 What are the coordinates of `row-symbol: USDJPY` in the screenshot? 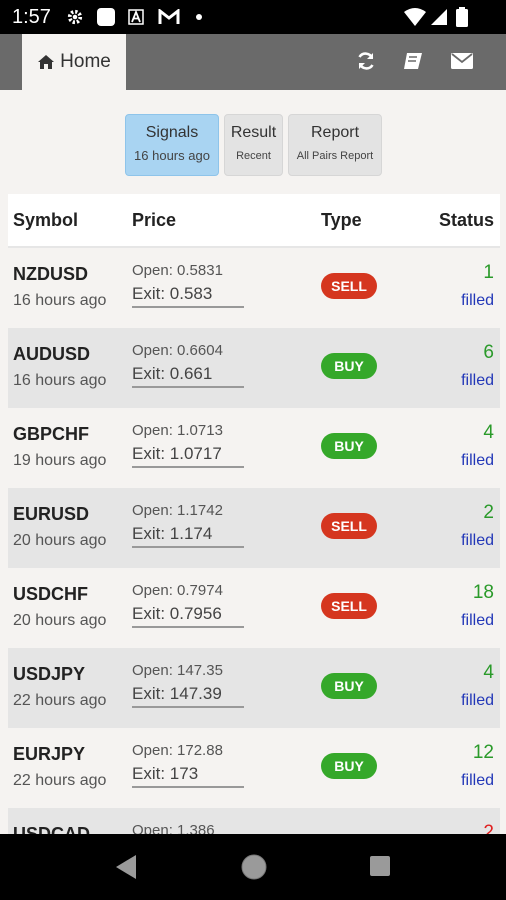 It's located at (49, 674).